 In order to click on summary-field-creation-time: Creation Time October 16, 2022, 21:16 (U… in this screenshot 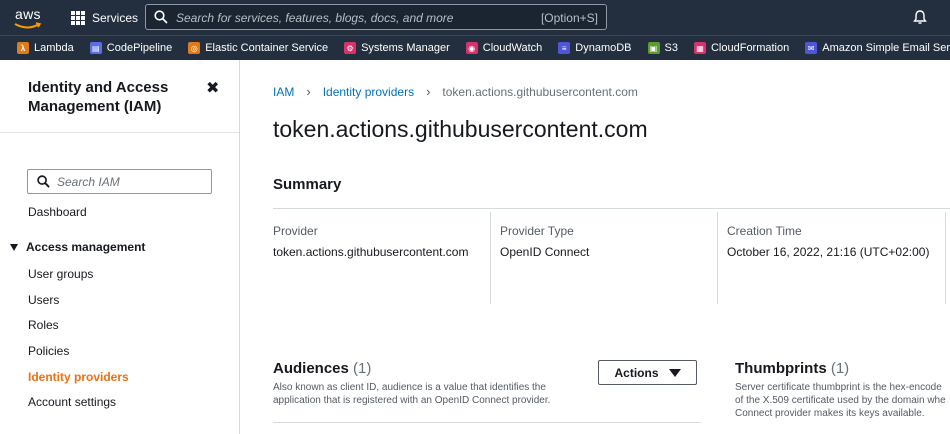, I will do `click(828, 258)`.